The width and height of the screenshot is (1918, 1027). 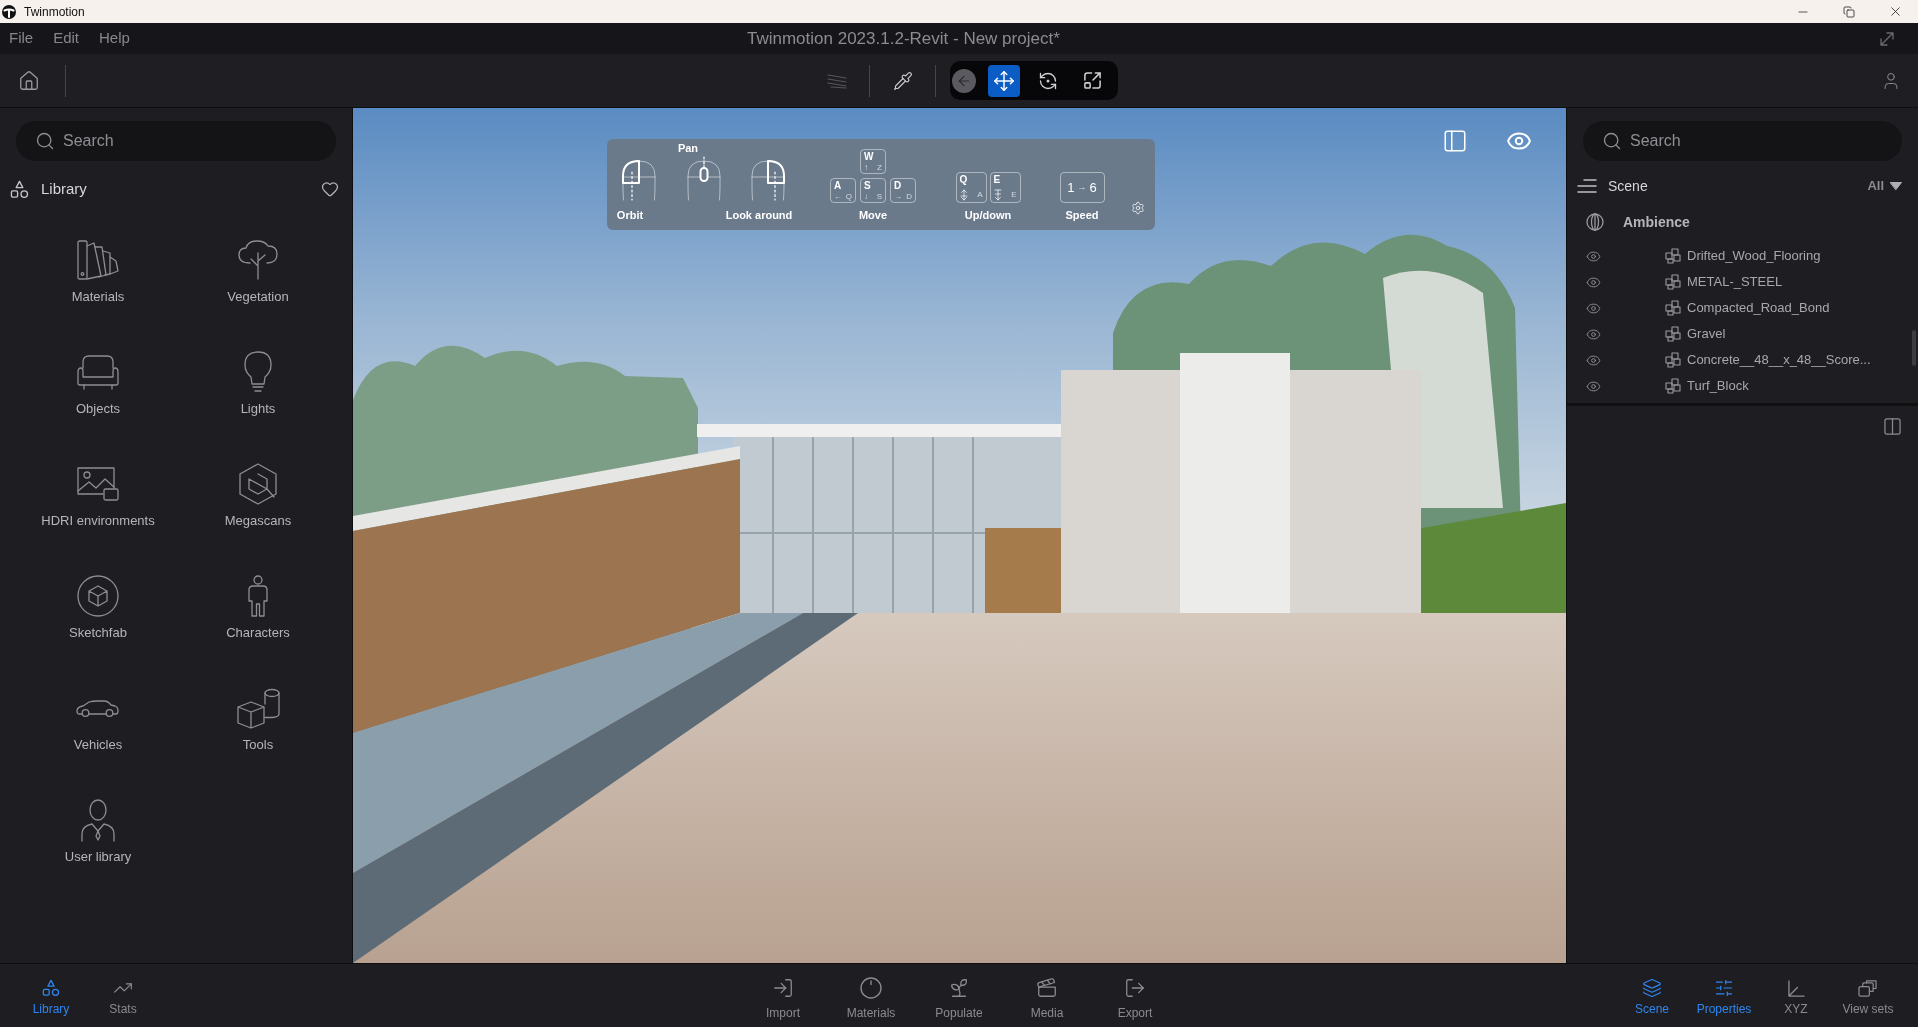 I want to click on import-button: Import, so click(x=783, y=1002).